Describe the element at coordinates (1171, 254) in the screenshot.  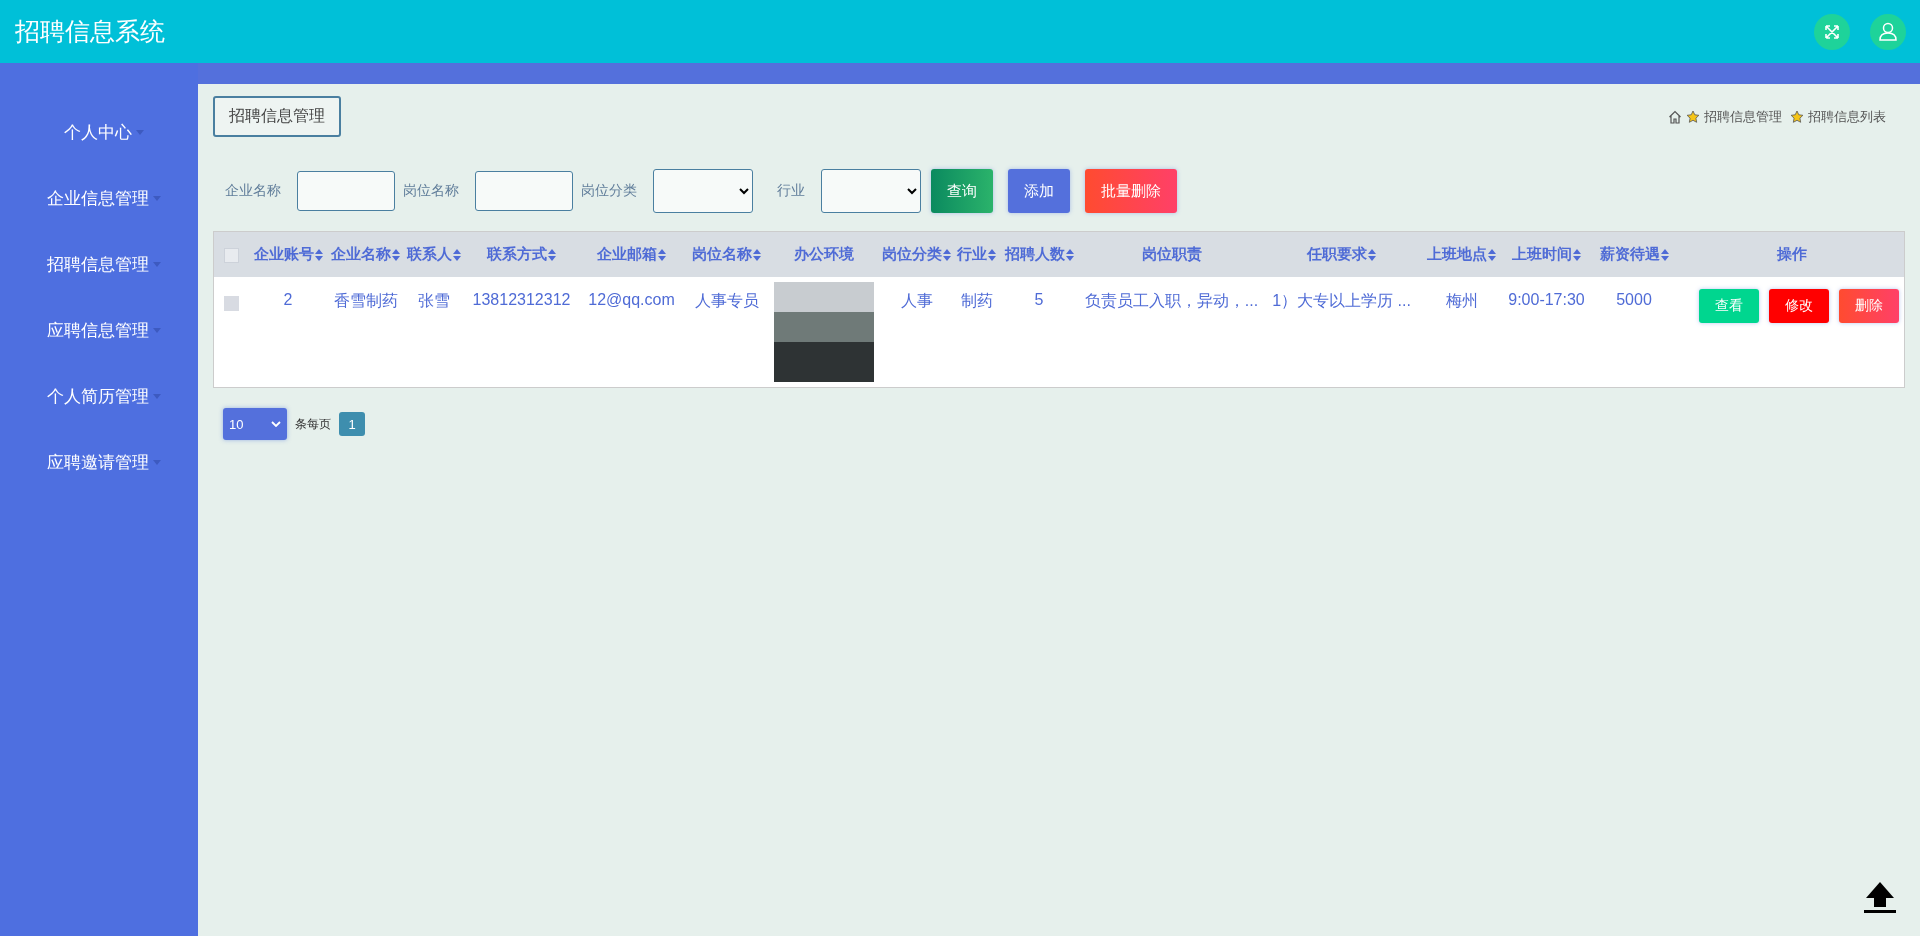
I see `column-header: 岗位职责` at that location.